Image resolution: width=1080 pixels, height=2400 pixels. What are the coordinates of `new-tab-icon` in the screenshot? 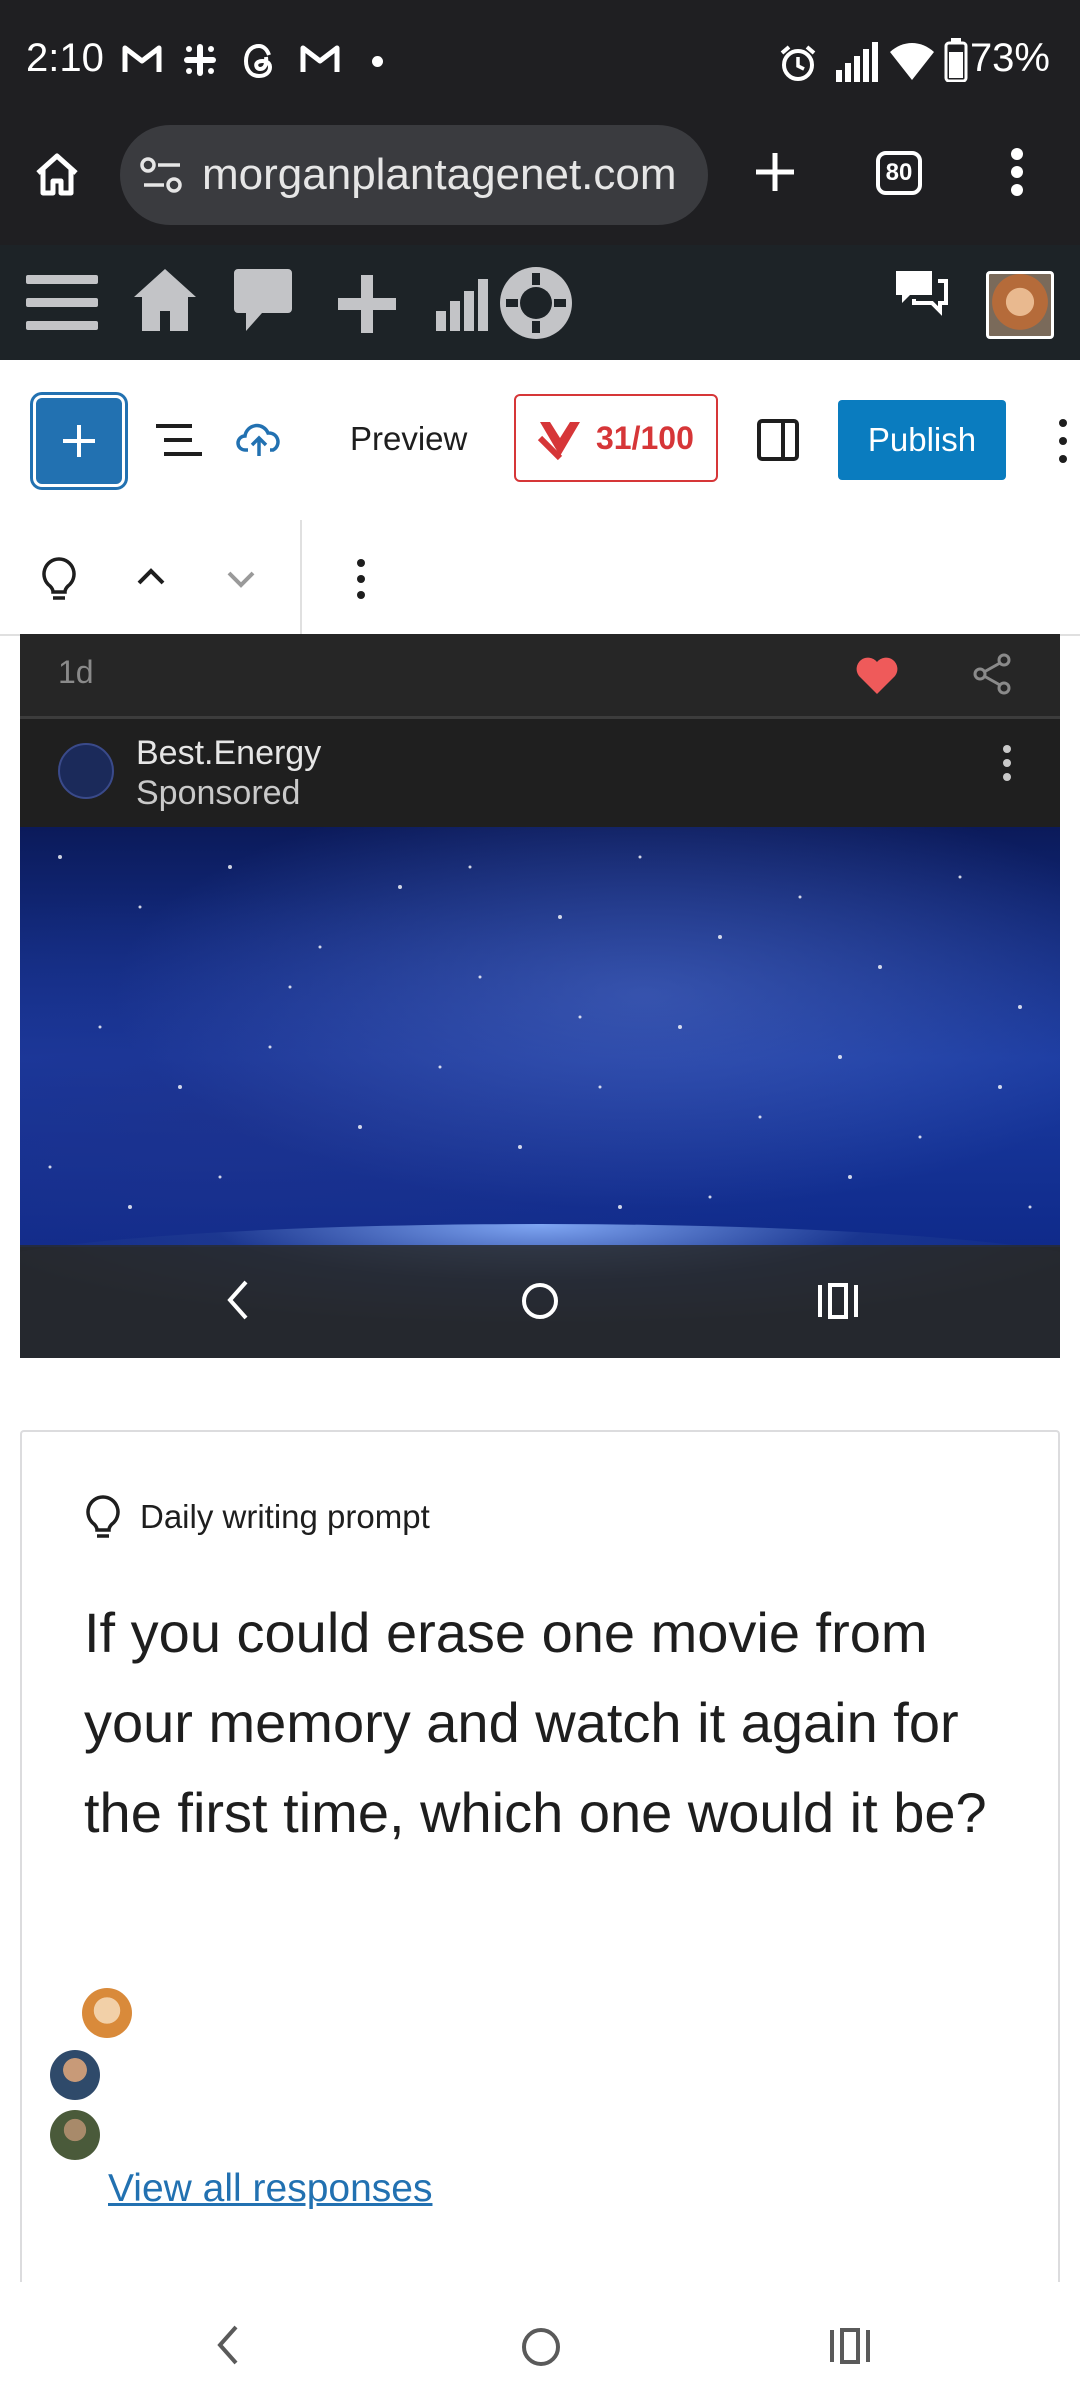 It's located at (775, 172).